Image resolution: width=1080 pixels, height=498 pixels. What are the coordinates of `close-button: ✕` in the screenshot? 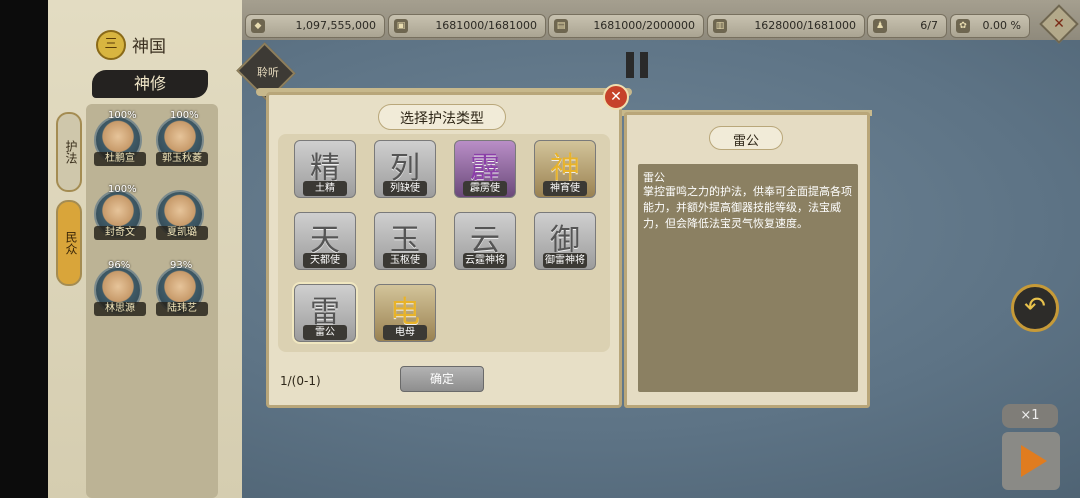 It's located at (616, 97).